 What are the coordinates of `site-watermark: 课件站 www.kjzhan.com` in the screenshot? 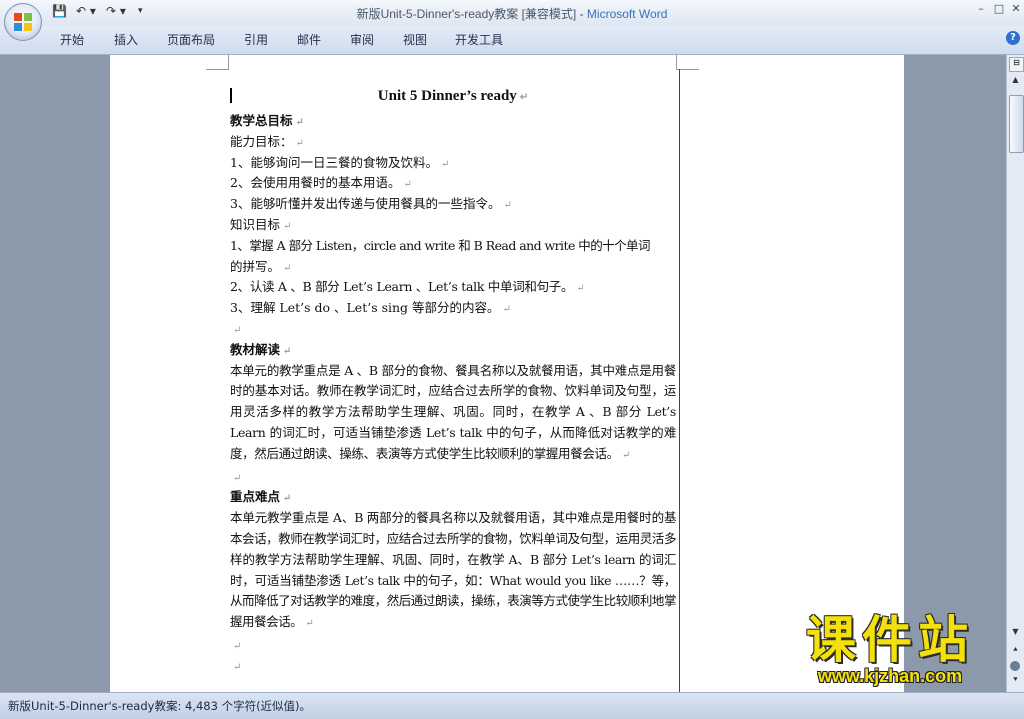 It's located at (890, 652).